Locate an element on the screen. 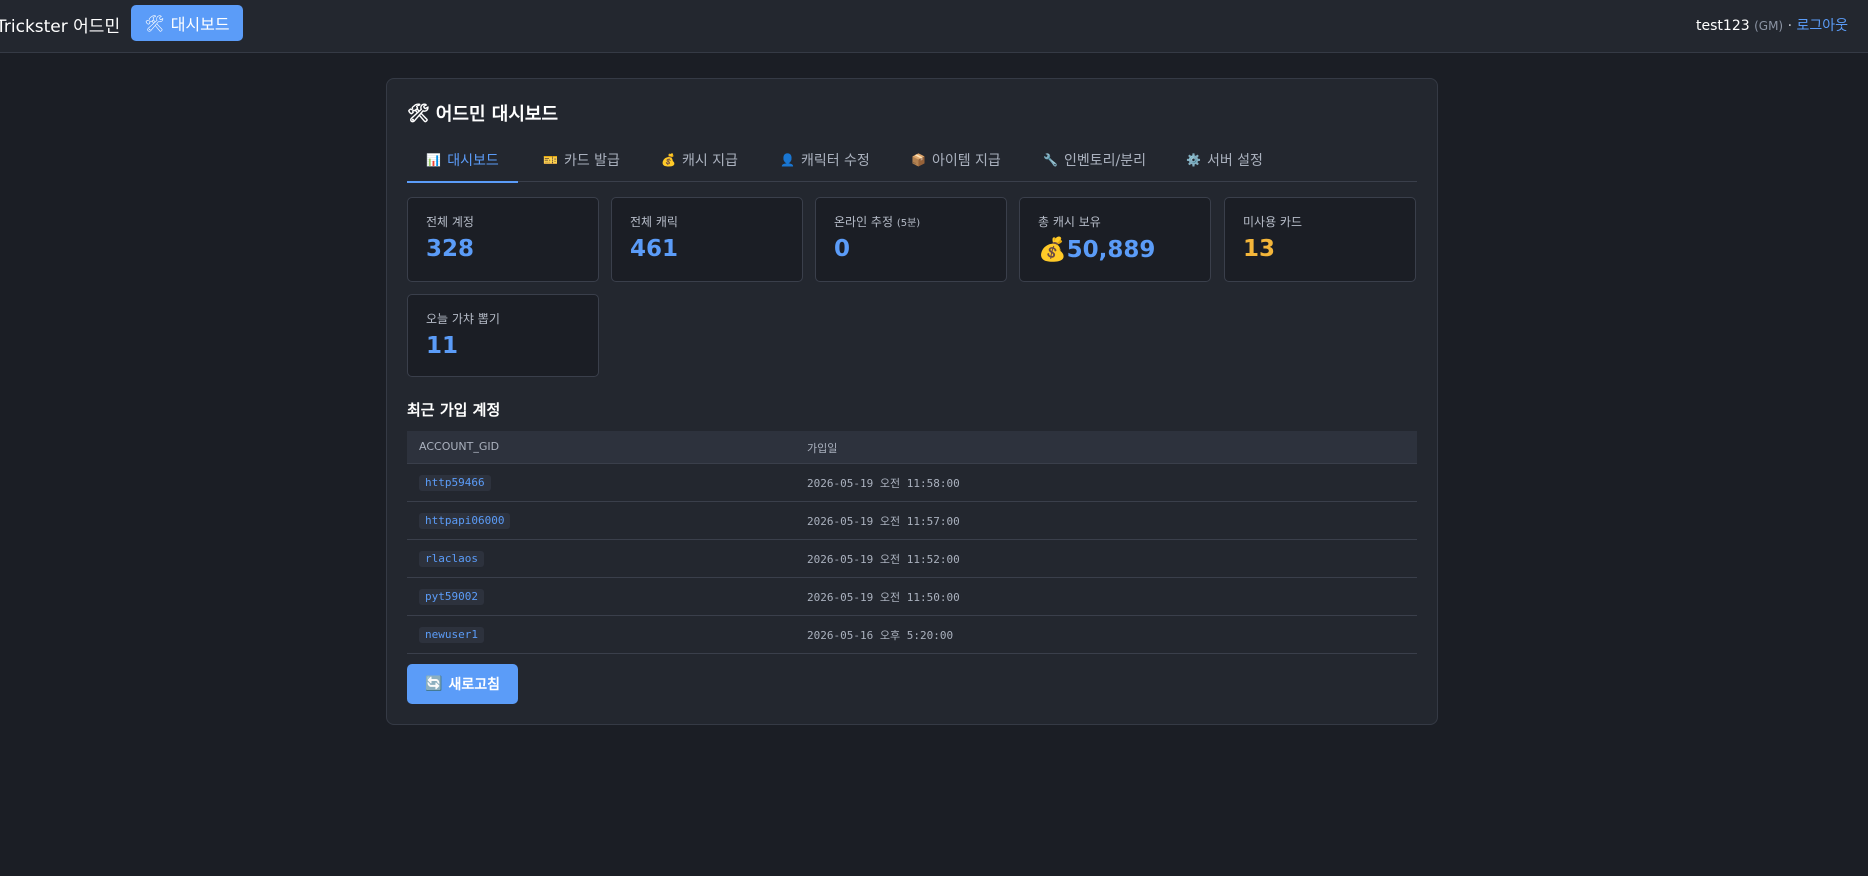  package-icon: 📦 is located at coordinates (918, 160).